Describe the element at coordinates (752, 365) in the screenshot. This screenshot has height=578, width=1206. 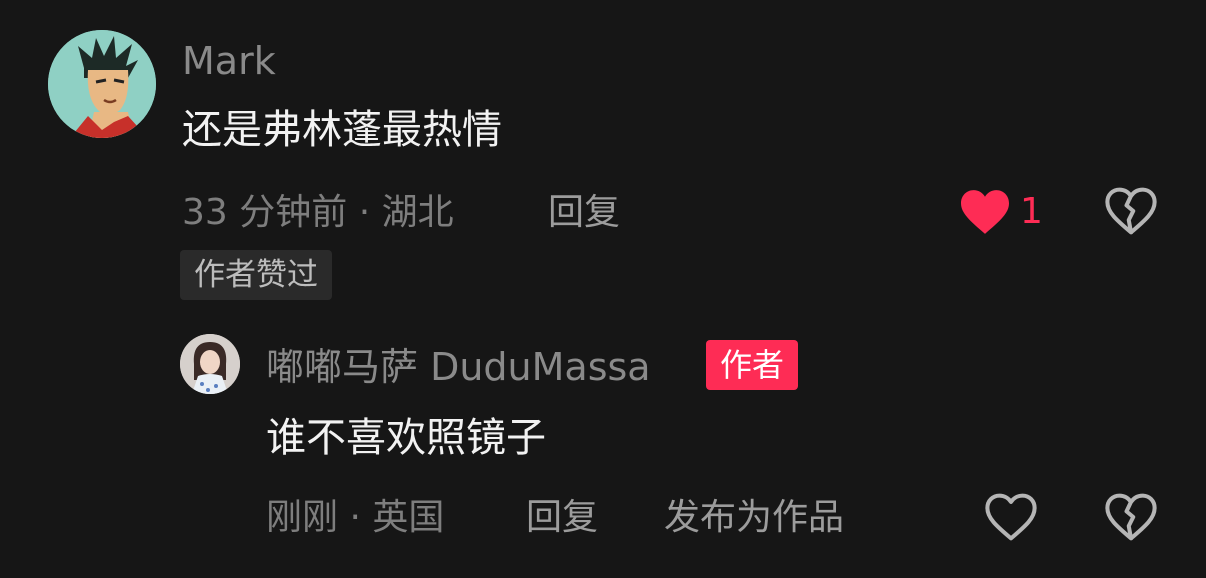
I see `author-tag: 作者` at that location.